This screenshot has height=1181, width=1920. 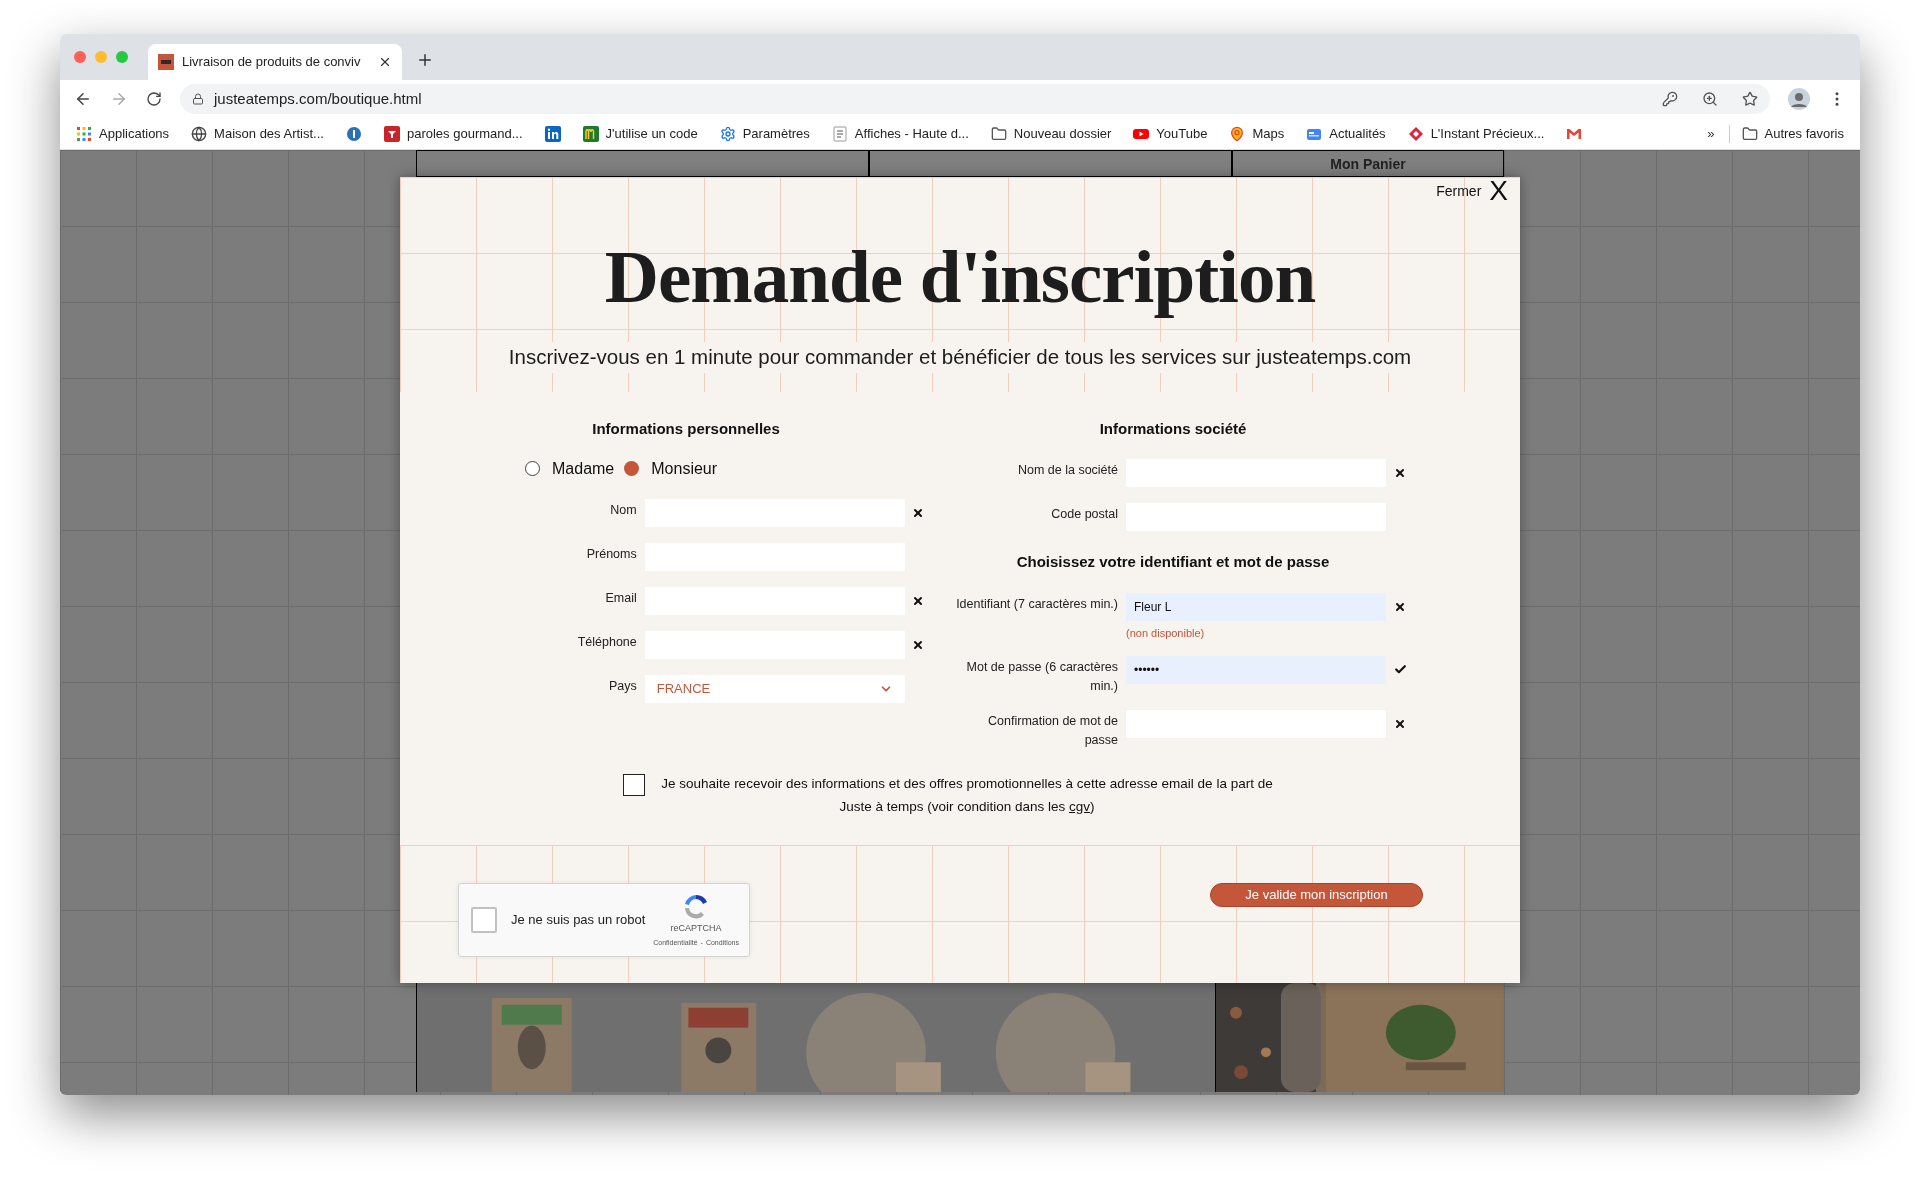 I want to click on close-window-icon, so click(x=80, y=57).